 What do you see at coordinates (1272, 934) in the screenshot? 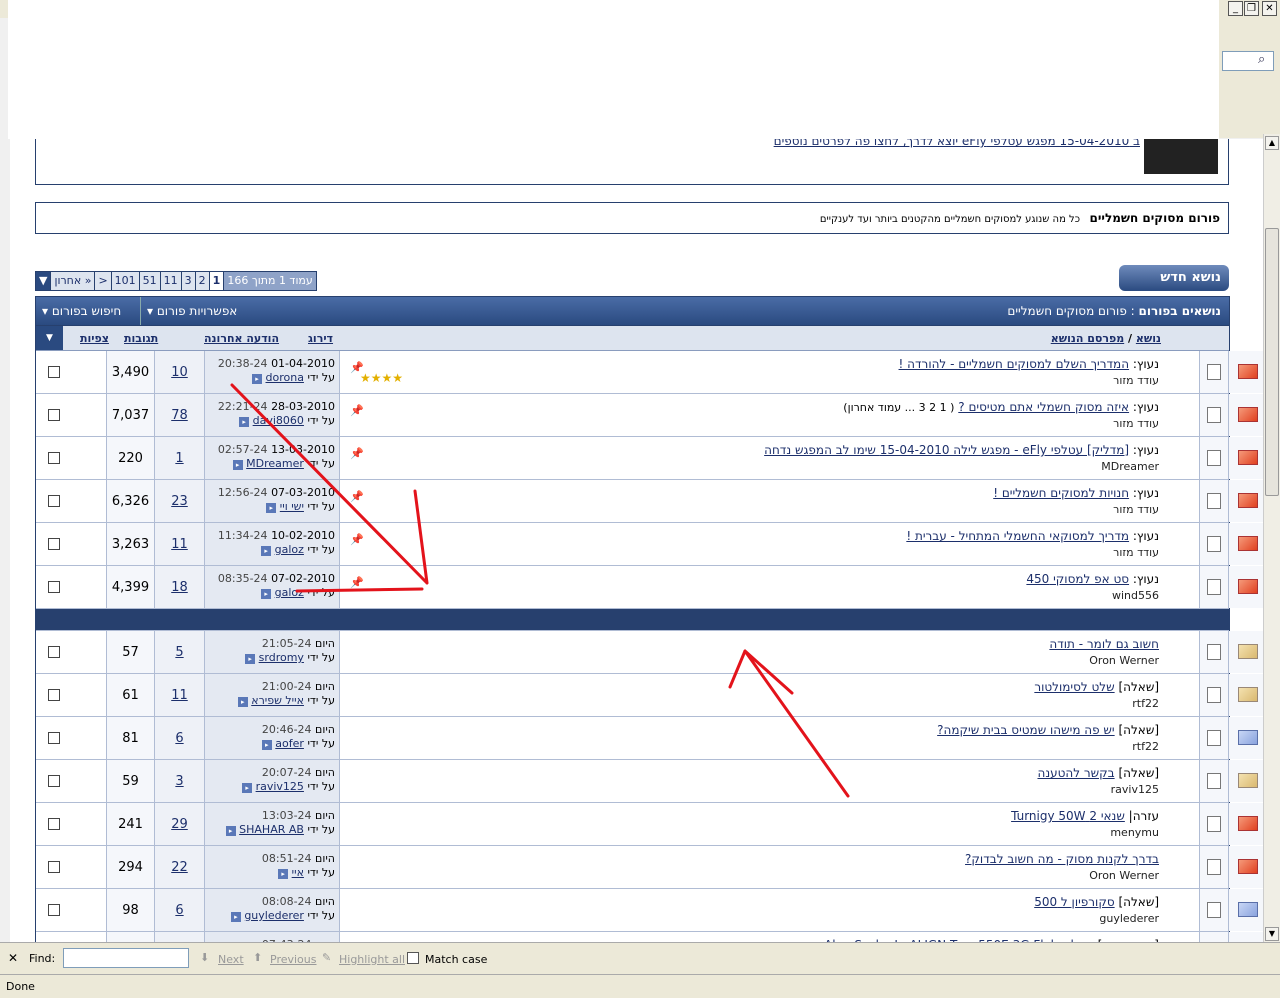
I see `scroll-down-arrow: ▼` at bounding box center [1272, 934].